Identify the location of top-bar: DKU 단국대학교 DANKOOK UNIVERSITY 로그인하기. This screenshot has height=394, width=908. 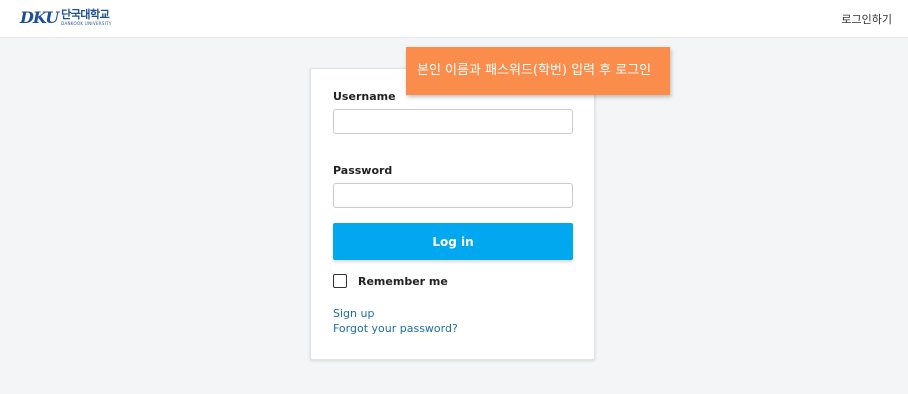
(454, 19).